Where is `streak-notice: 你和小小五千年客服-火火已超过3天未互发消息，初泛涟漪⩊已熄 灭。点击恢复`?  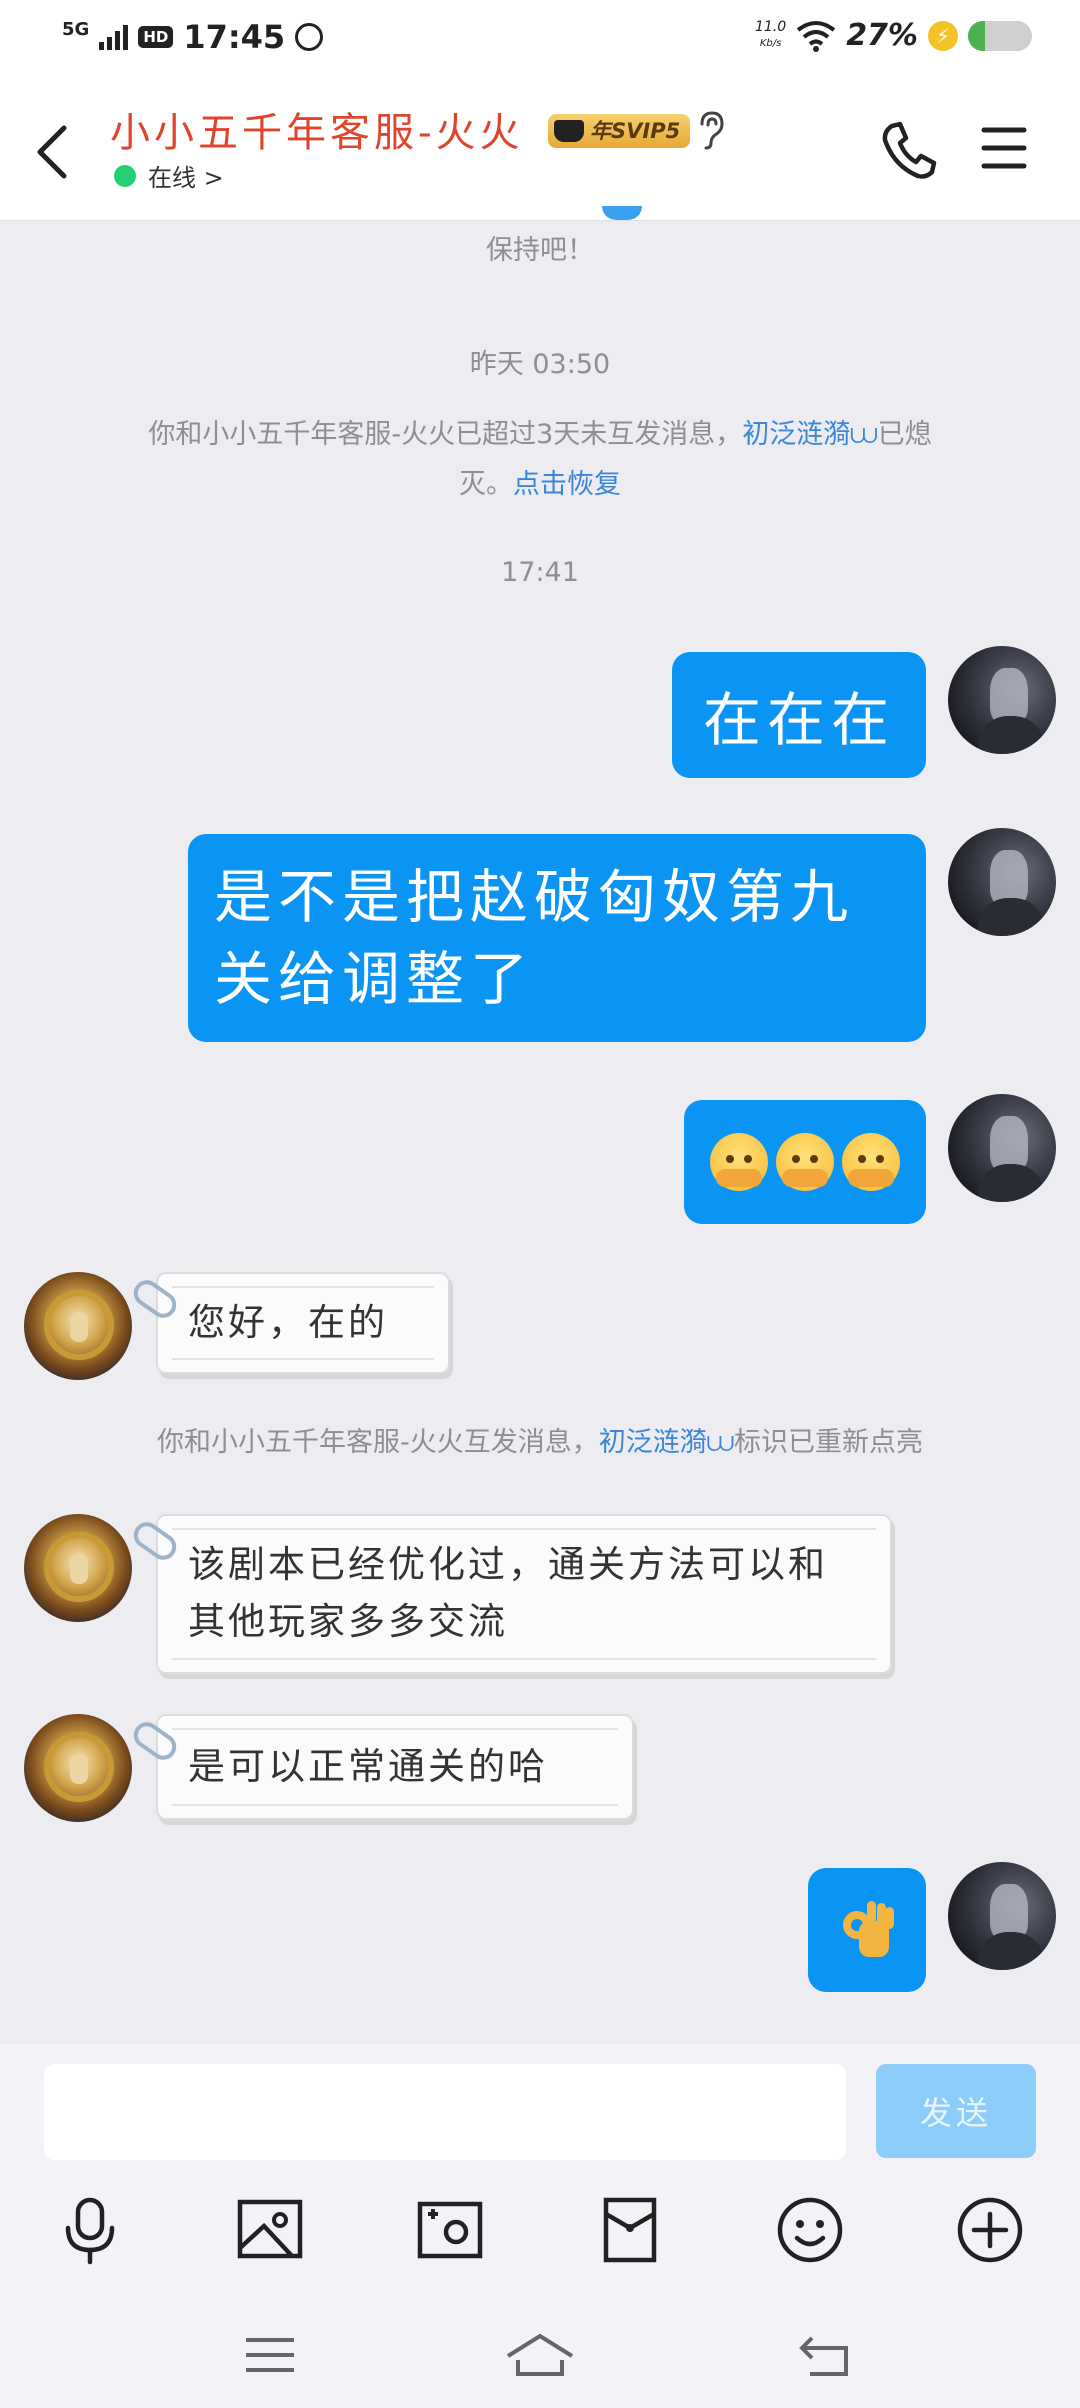 streak-notice: 你和小小五千年客服-火火已超过3天未互发消息，初泛涟漪⩊已熄 灭。点击恢复 is located at coordinates (540, 460).